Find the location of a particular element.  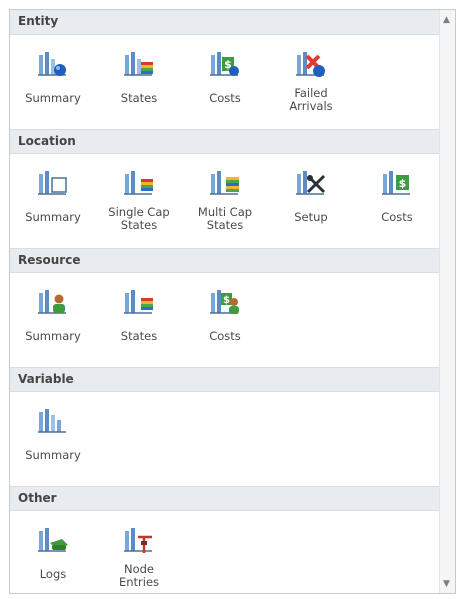

section-items-entity: Summary States $ Costs Failed Arrivals is located at coordinates (225, 82).